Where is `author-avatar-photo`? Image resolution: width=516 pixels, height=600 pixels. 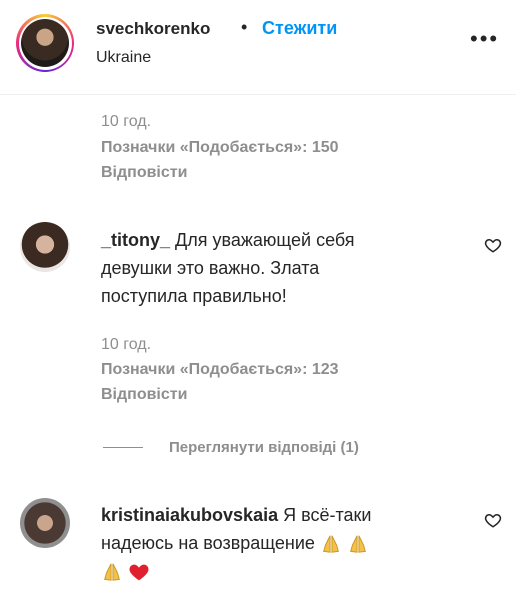
author-avatar-photo is located at coordinates (45, 43).